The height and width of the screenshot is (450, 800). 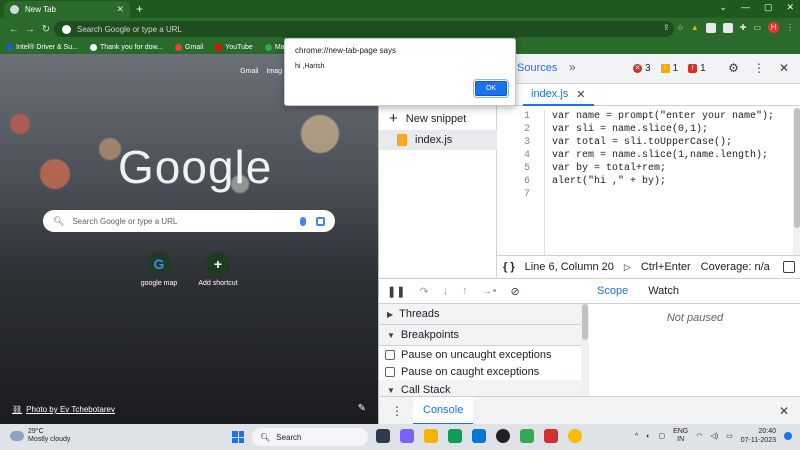 What do you see at coordinates (663, 116) in the screenshot?
I see `code-line: var name = prompt("enter your name");` at bounding box center [663, 116].